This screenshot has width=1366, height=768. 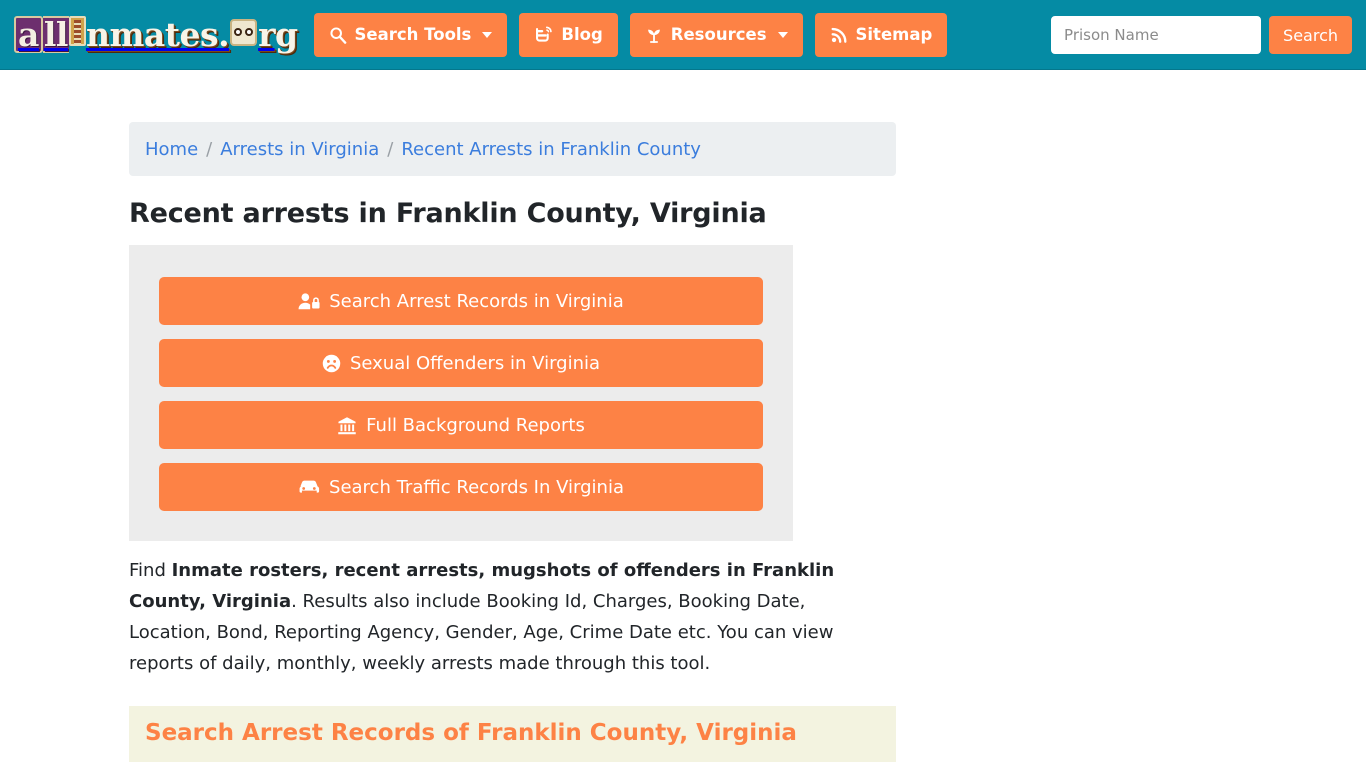 I want to click on logo-eye-right-icon, so click(x=249, y=32).